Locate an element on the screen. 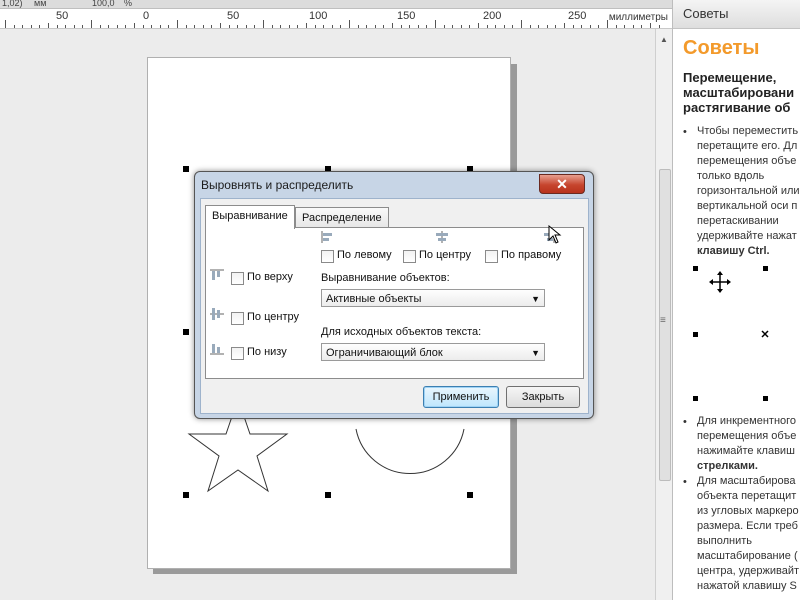 The image size is (800, 600). tips-subtitle-line: Перемещение, is located at coordinates (730, 77).